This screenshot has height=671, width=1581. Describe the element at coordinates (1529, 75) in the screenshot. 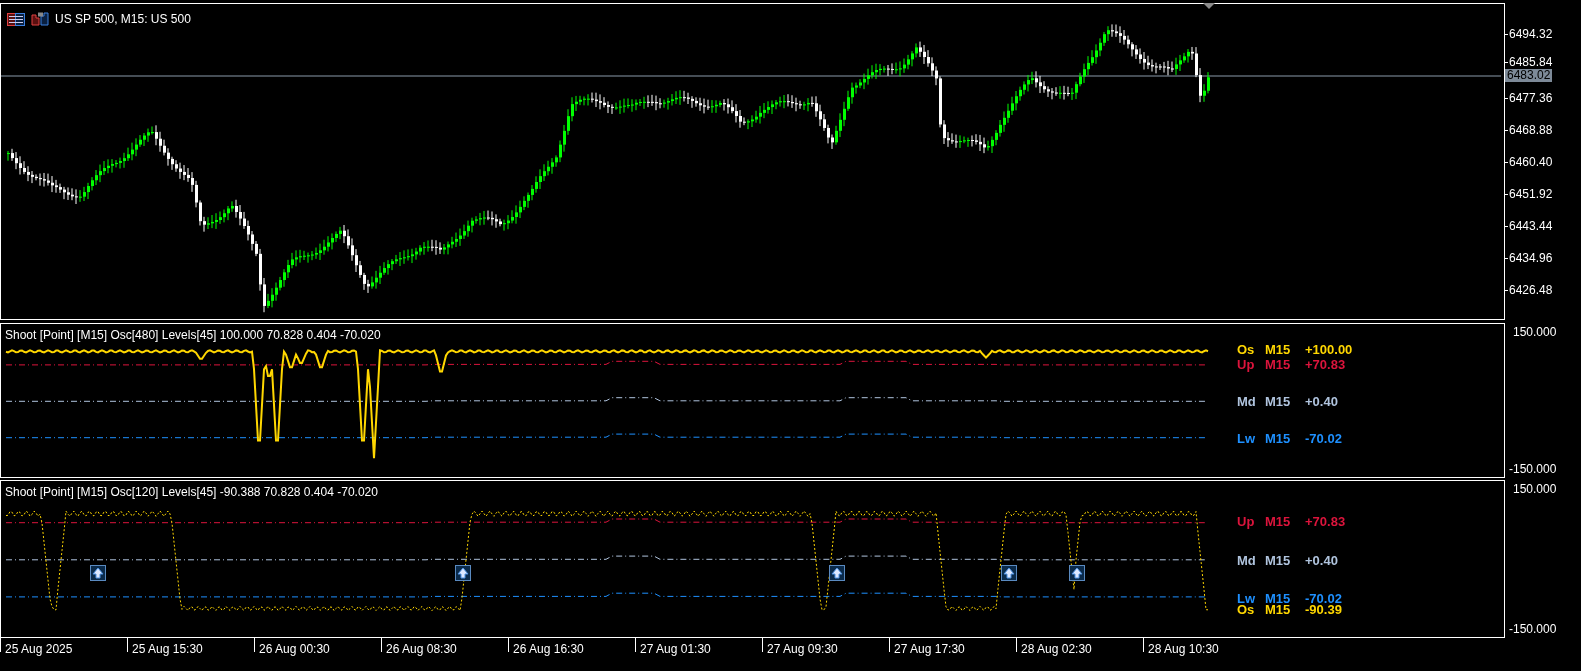

I see `current-price-label: 6483.02` at that location.